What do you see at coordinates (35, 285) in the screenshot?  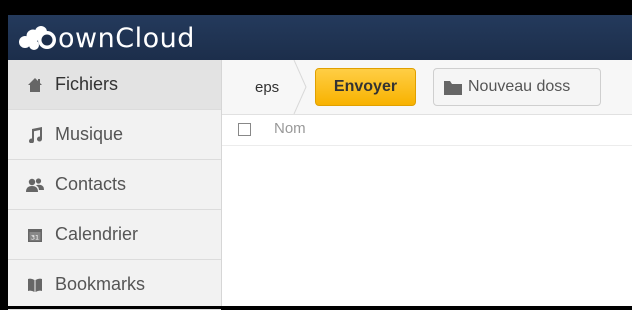 I see `book-icon` at bounding box center [35, 285].